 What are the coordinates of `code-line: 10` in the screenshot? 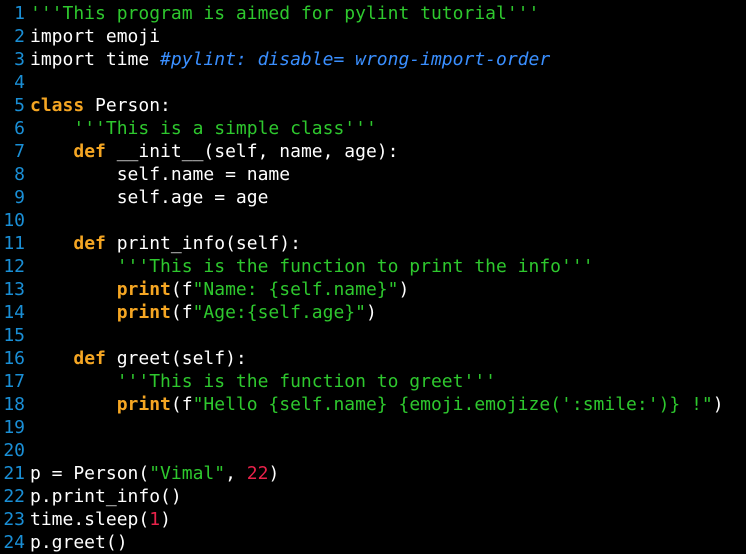 It's located at (373, 220).